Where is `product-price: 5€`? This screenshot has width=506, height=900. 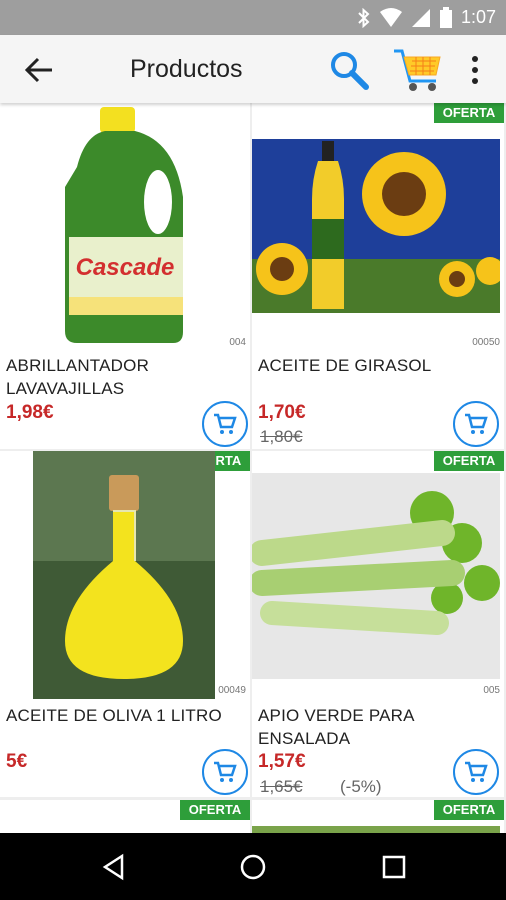 product-price: 5€ is located at coordinates (17, 761).